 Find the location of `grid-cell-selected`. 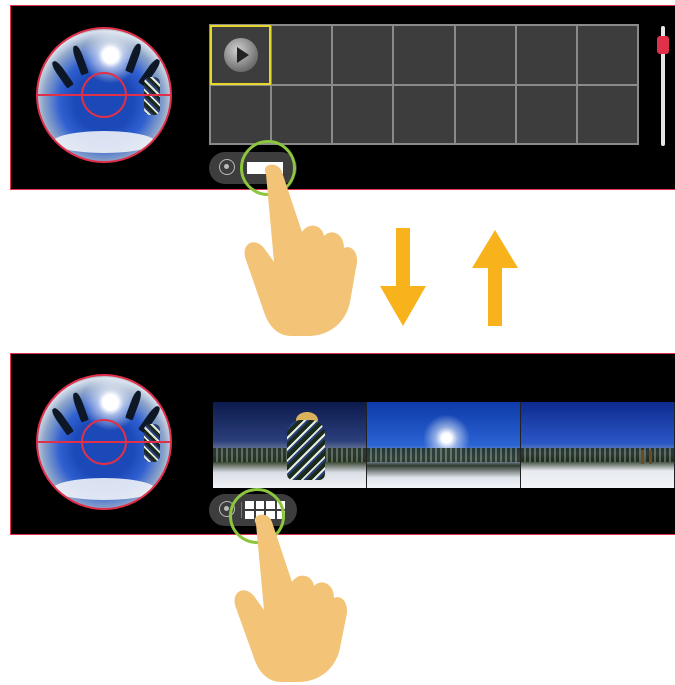

grid-cell-selected is located at coordinates (241, 55).